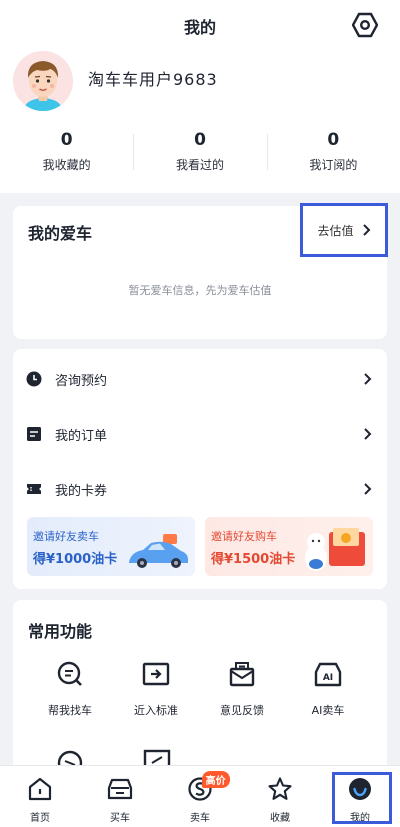  What do you see at coordinates (280, 818) in the screenshot?
I see `tab-label: 收藏` at bounding box center [280, 818].